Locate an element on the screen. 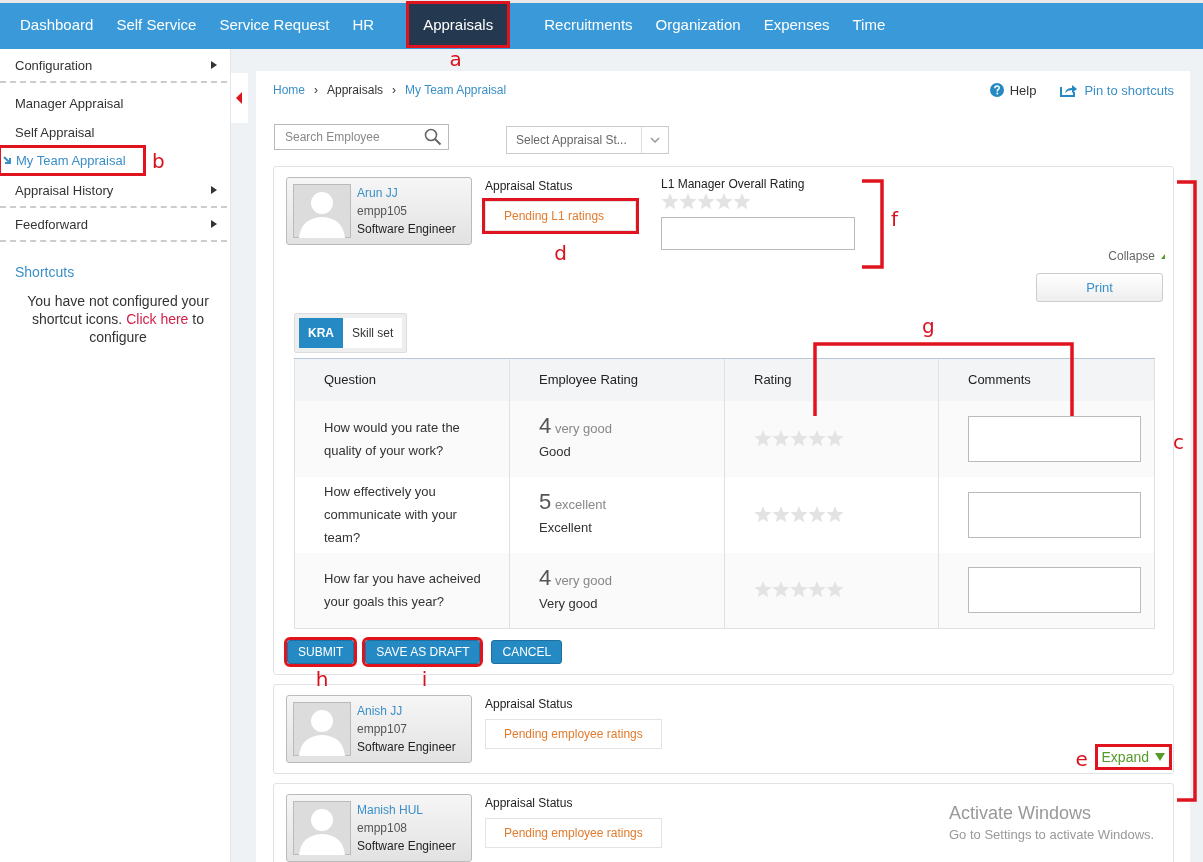  save-draft-button: SAVE AS DRAFT is located at coordinates (423, 652).